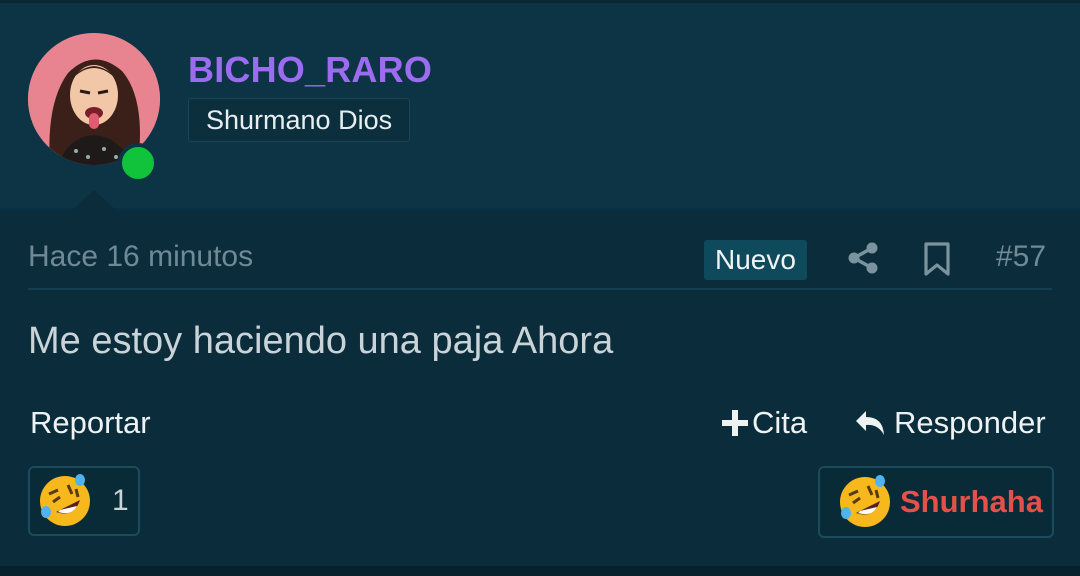 This screenshot has height=576, width=1080. What do you see at coordinates (94, 108) in the screenshot?
I see `avatar` at bounding box center [94, 108].